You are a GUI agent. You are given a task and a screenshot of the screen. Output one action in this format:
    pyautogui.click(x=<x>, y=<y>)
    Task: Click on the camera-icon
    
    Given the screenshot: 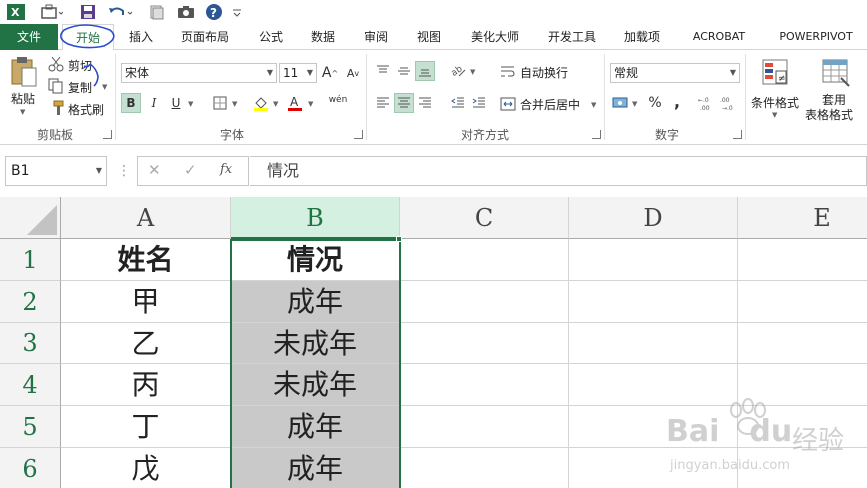 What is the action you would take?
    pyautogui.click(x=186, y=12)
    